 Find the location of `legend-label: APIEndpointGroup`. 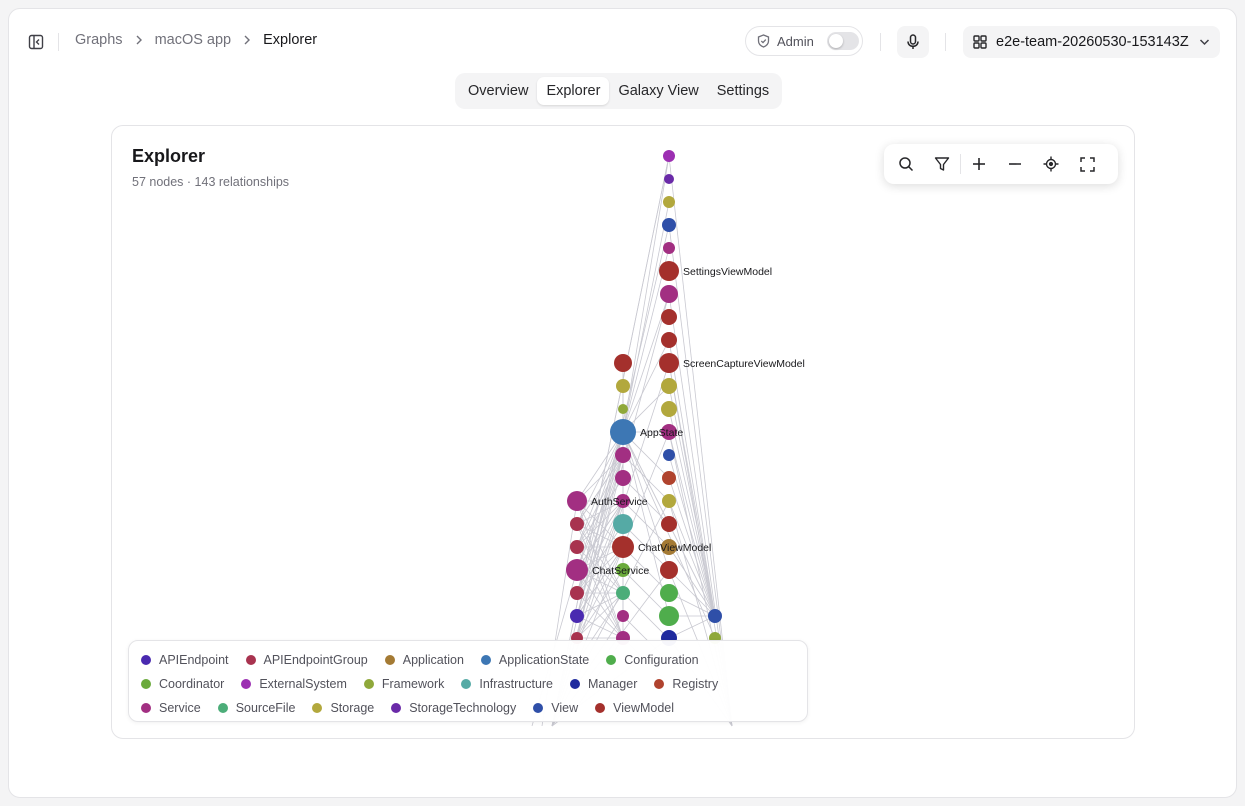

legend-label: APIEndpointGroup is located at coordinates (315, 660).